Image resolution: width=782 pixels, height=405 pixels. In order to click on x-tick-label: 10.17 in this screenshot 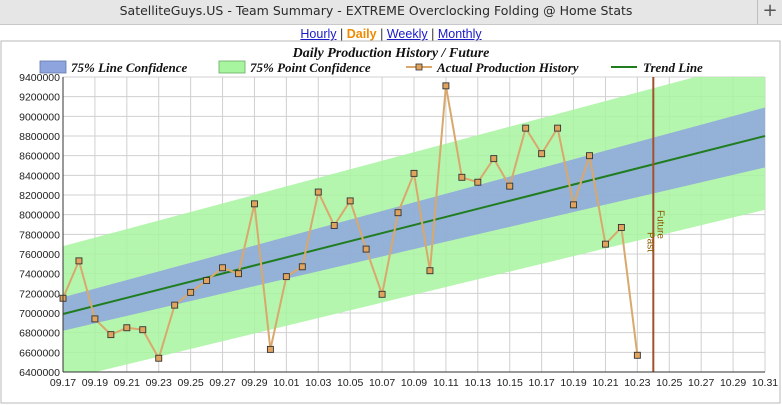, I will do `click(541, 383)`.